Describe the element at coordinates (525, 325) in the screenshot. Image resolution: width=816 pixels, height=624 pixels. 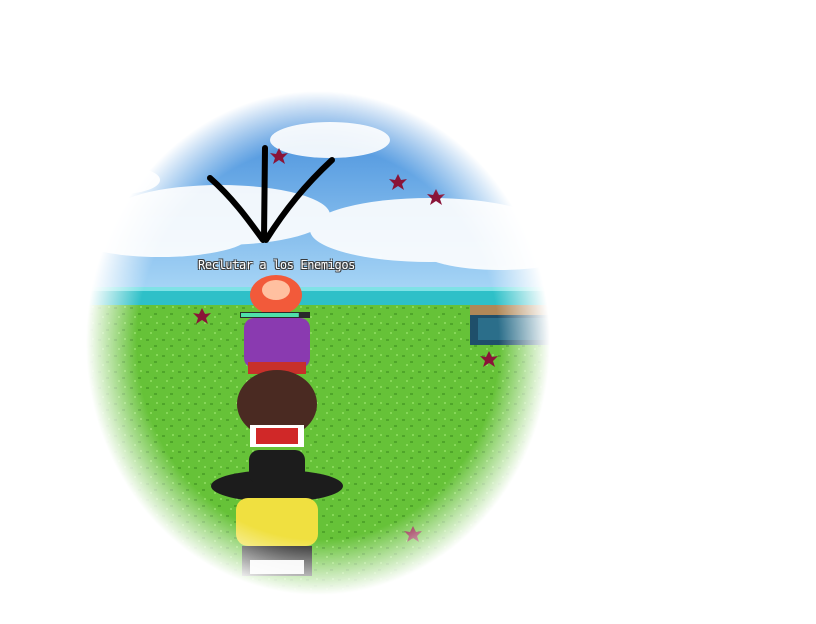
I see `pond` at that location.